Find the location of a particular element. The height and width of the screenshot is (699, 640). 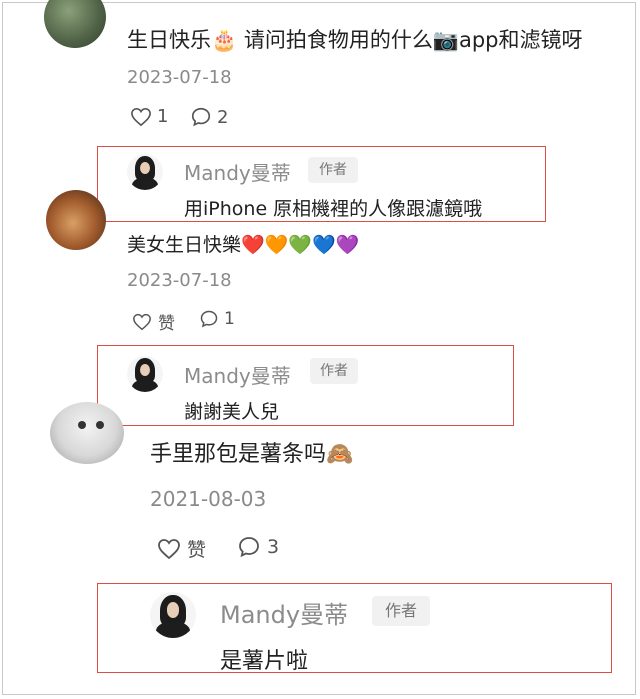

reply-button: 3 is located at coordinates (258, 547).